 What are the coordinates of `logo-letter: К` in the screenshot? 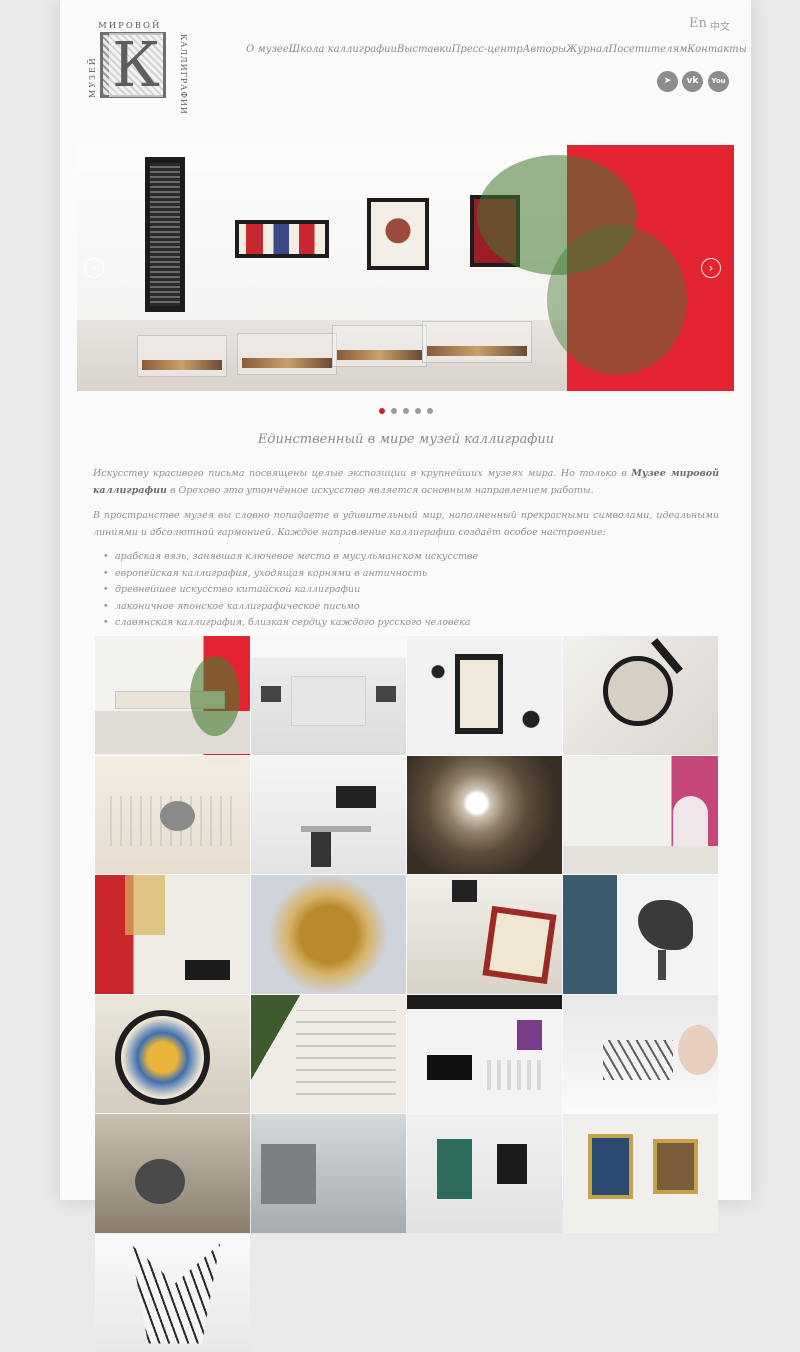 It's located at (136, 65).